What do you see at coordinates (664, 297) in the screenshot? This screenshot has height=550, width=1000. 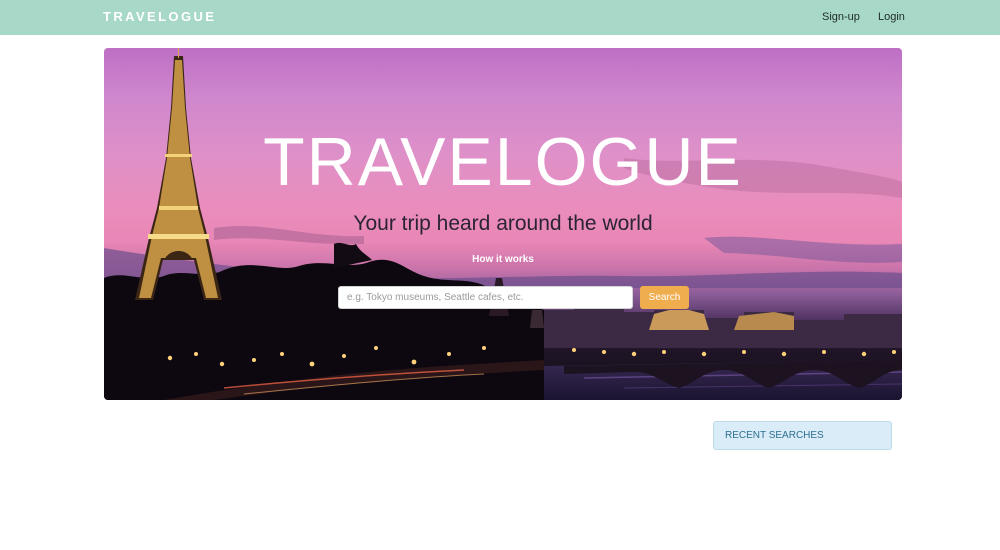 I see `search-button: Search` at bounding box center [664, 297].